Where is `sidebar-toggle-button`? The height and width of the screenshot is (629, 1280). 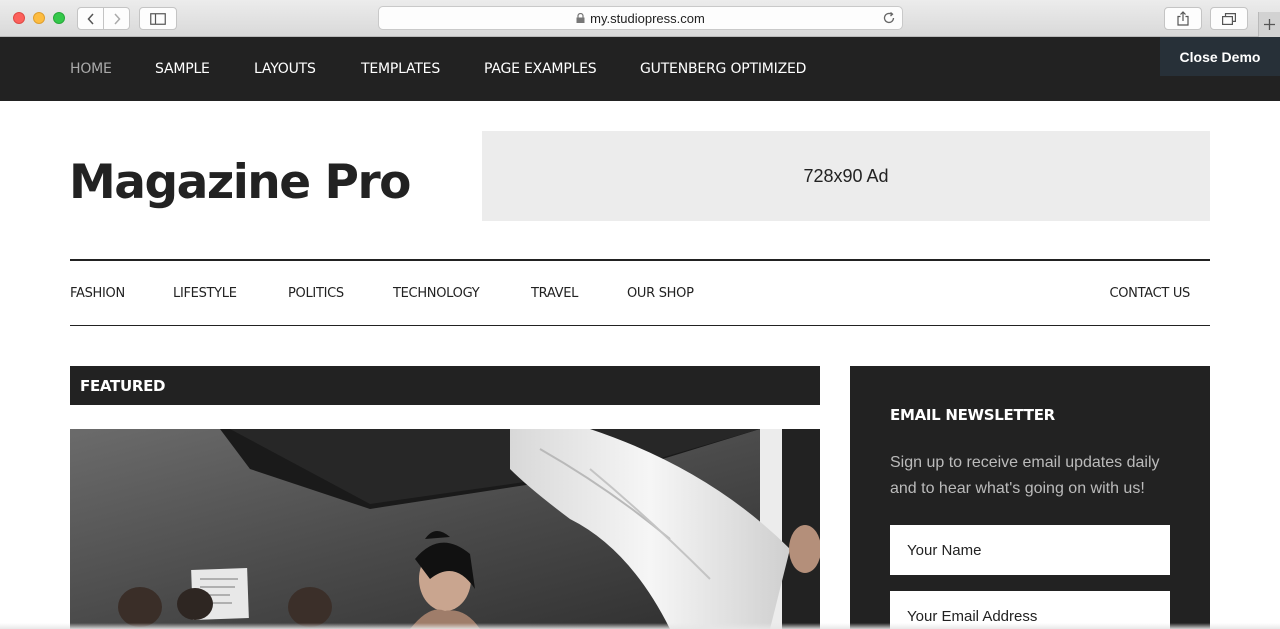
sidebar-toggle-button is located at coordinates (158, 18).